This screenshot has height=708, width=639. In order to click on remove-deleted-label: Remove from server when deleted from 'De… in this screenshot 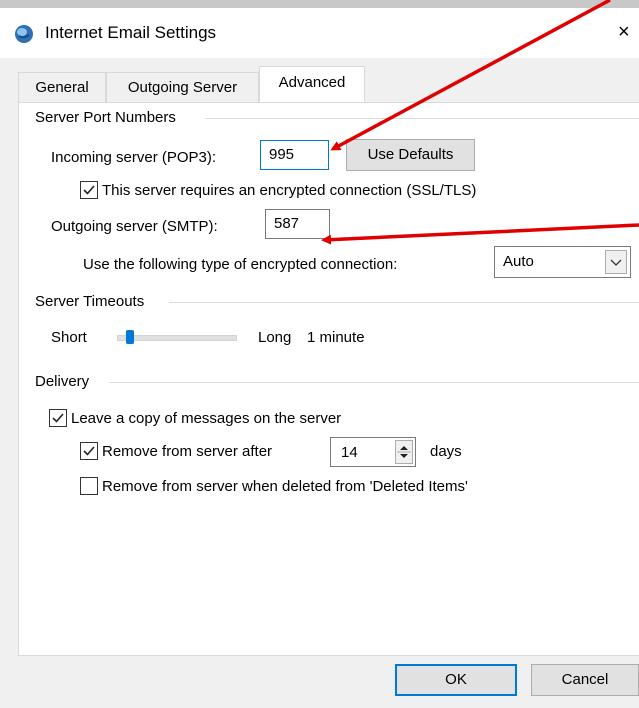, I will do `click(285, 486)`.